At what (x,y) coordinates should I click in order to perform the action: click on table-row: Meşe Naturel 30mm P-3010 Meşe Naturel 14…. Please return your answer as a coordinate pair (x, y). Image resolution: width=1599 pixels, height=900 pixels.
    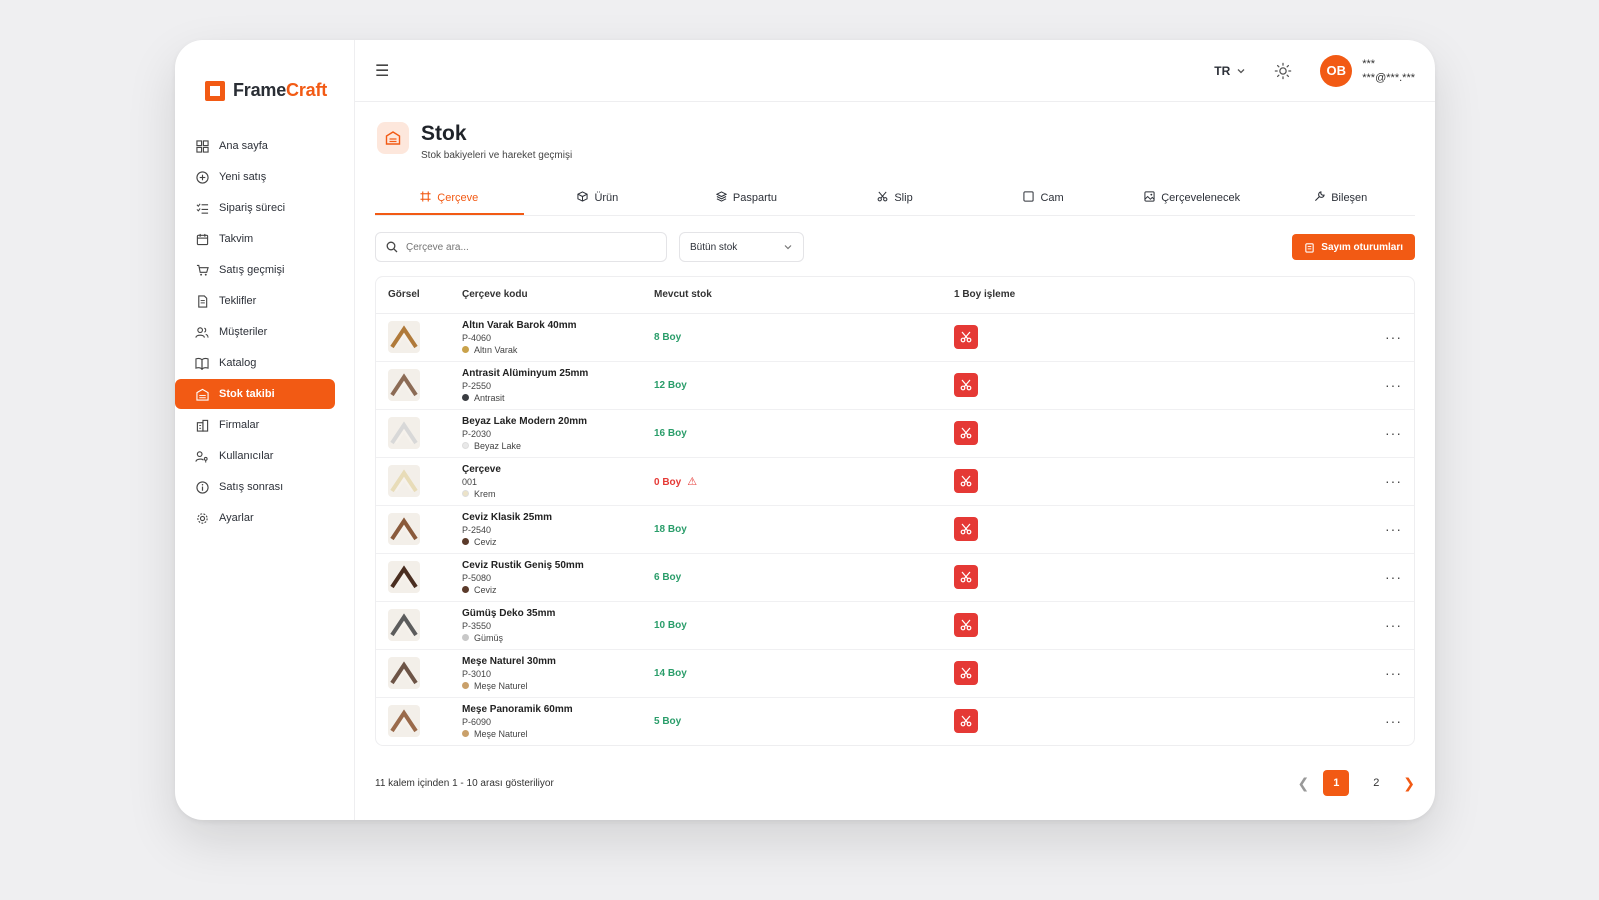
    Looking at the image, I should click on (895, 673).